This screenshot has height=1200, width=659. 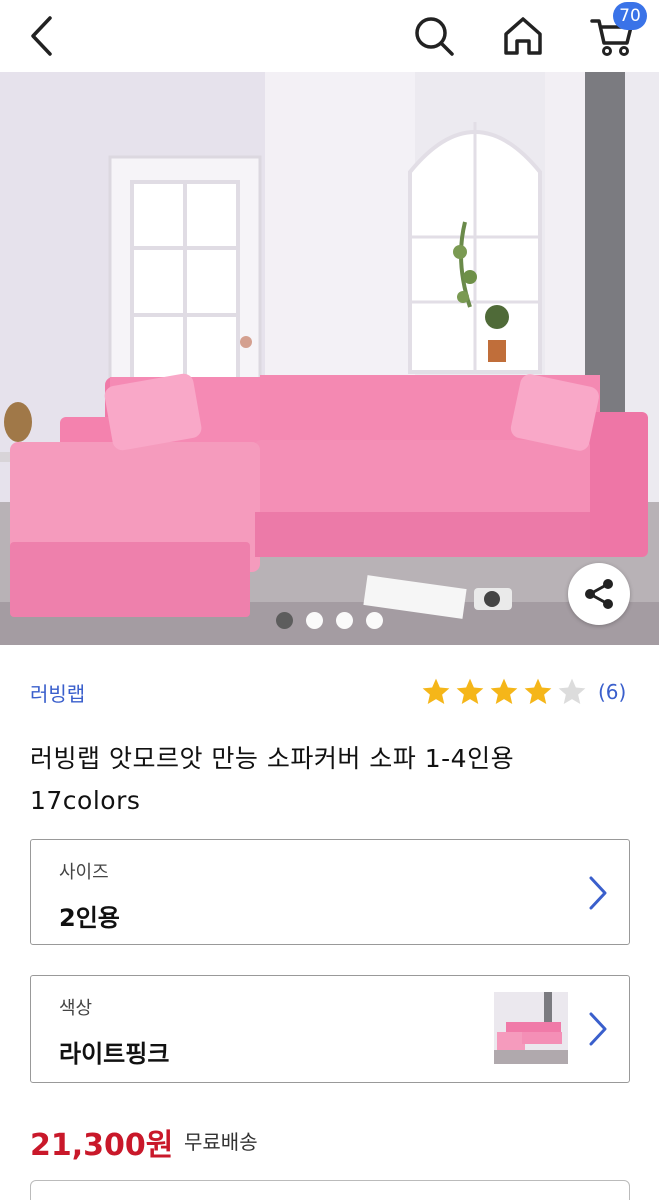 I want to click on review-count: (6), so click(x=612, y=692).